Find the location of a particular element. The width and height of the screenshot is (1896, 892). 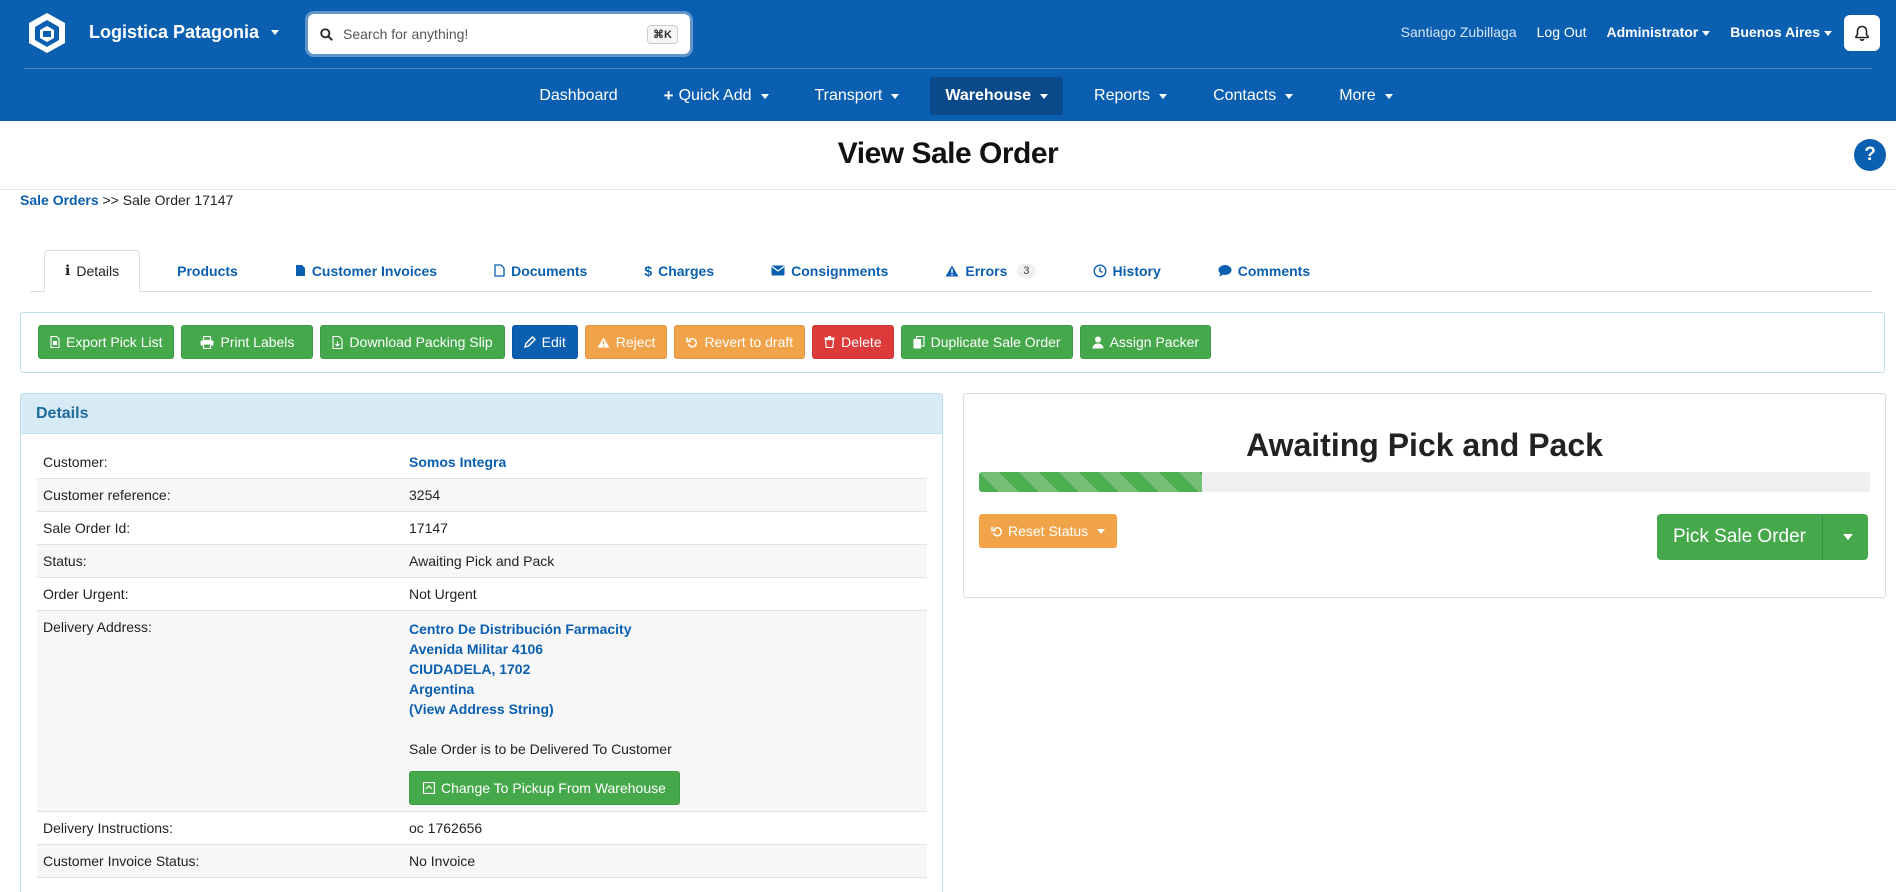

undo-icon is located at coordinates (997, 531).